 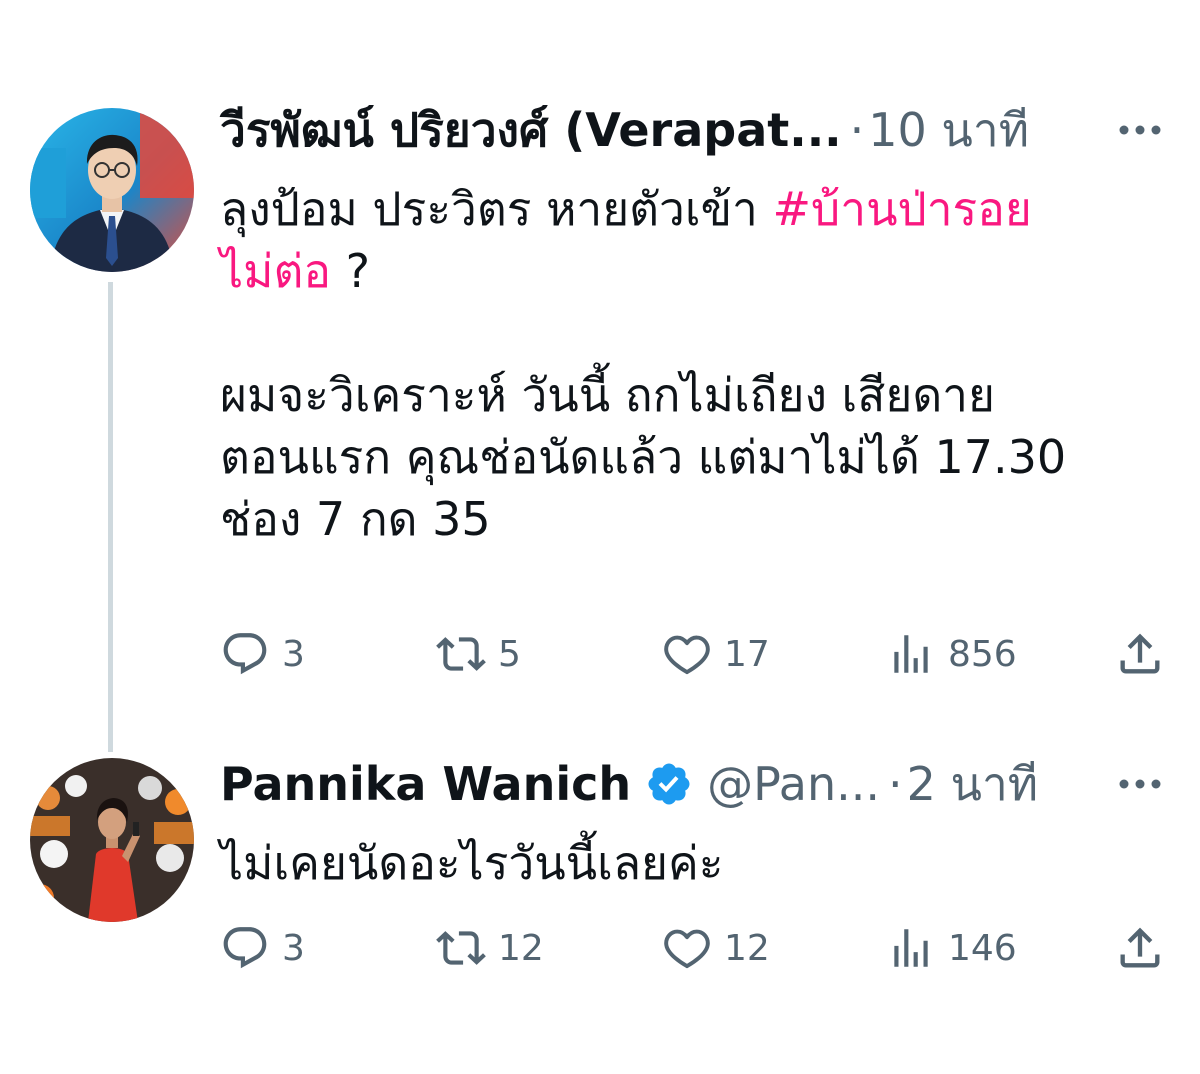 What do you see at coordinates (490, 948) in the screenshot?
I see `retweet-button: 12` at bounding box center [490, 948].